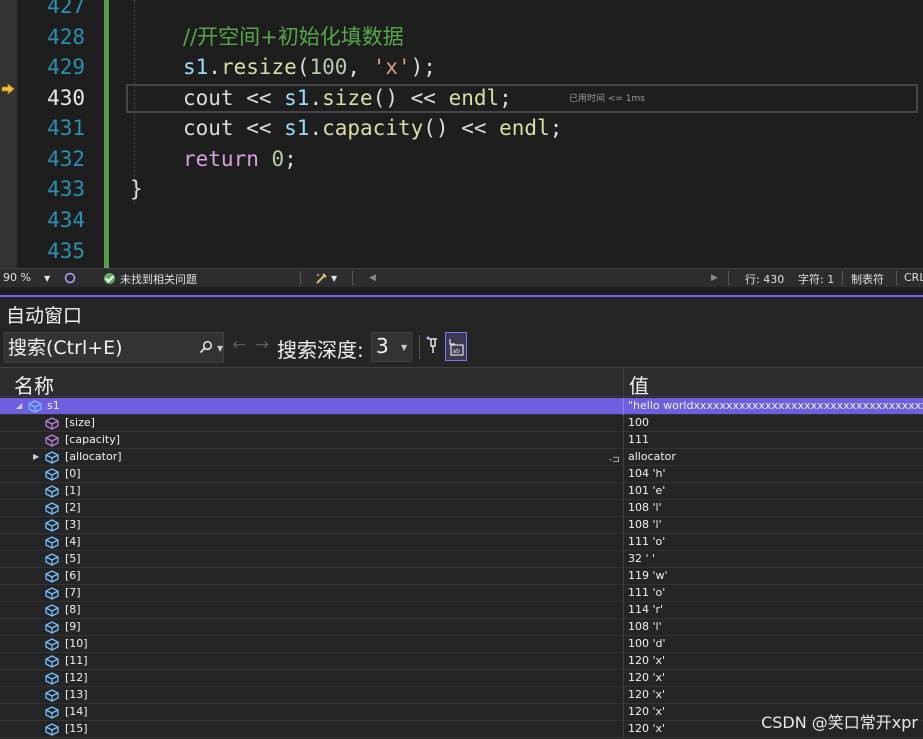  What do you see at coordinates (461, 610) in the screenshot?
I see `table-row: [8] 114 'r'` at bounding box center [461, 610].